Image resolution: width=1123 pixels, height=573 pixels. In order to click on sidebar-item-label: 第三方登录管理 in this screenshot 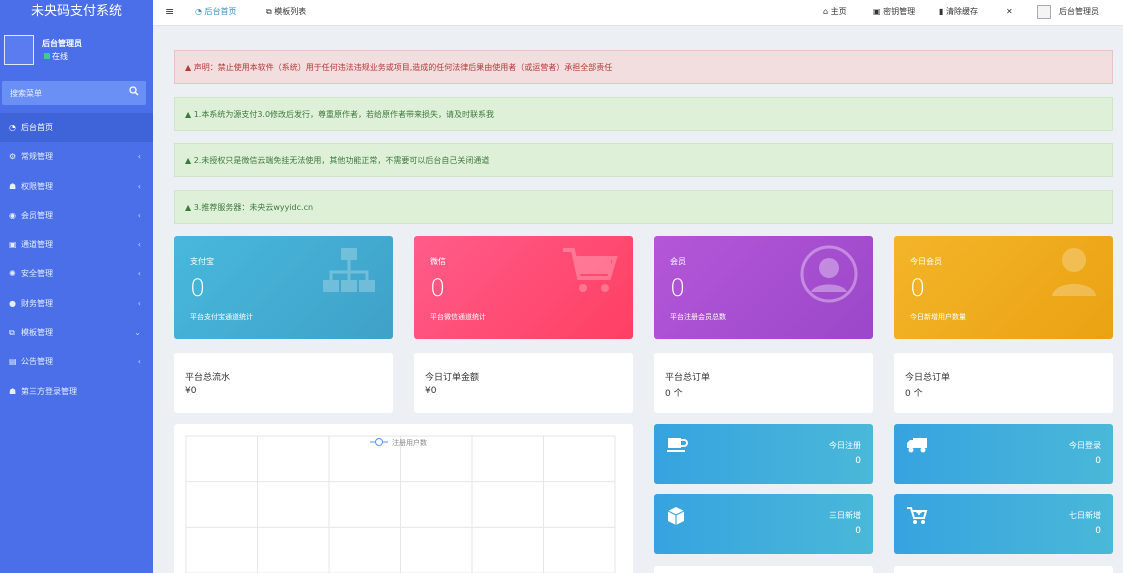, I will do `click(49, 391)`.